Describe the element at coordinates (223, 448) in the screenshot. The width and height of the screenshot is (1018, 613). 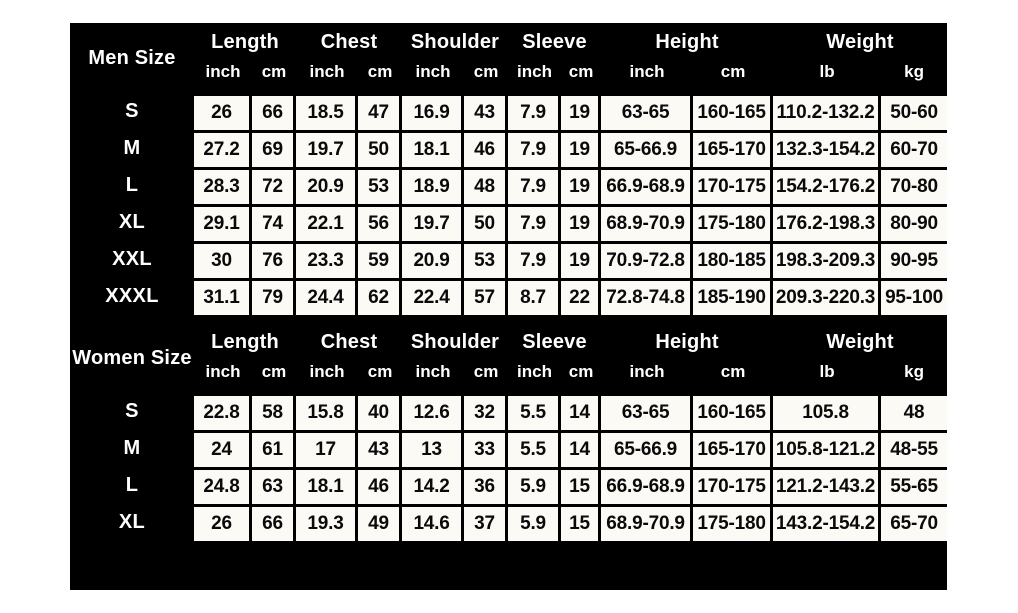
I see `cell-len-inch: 24` at that location.